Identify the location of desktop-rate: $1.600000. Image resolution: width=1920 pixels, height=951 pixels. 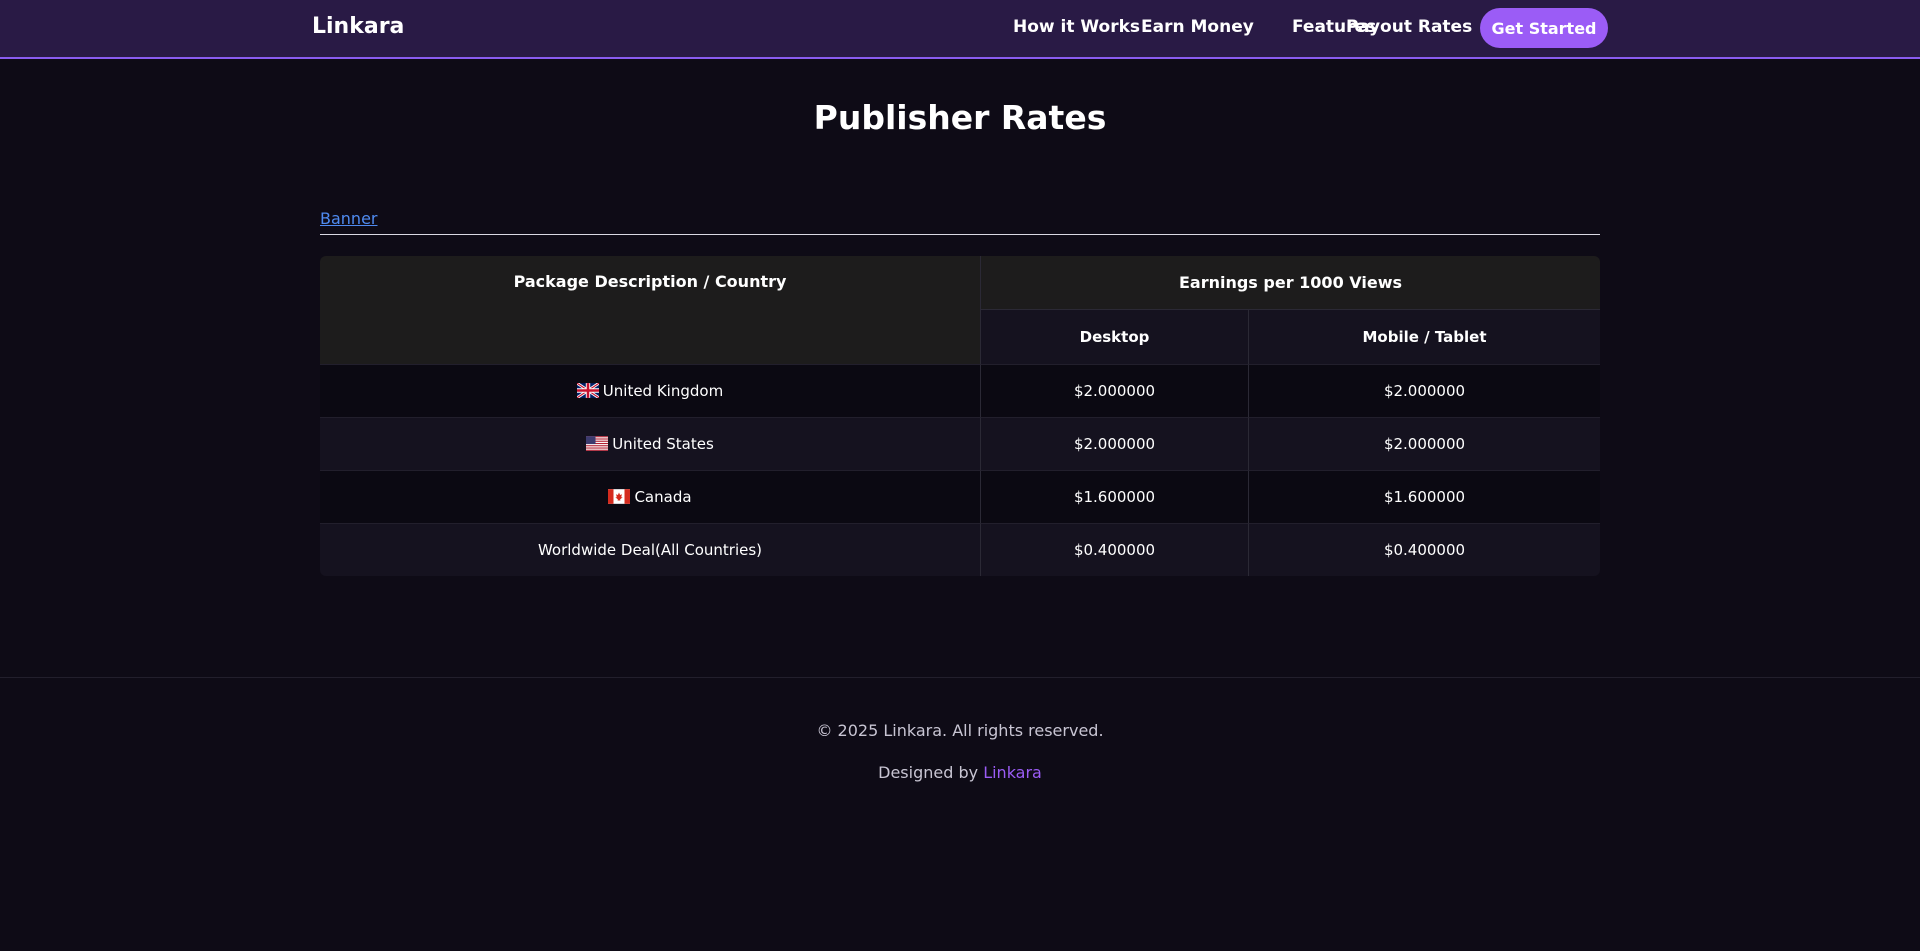
(1115, 496).